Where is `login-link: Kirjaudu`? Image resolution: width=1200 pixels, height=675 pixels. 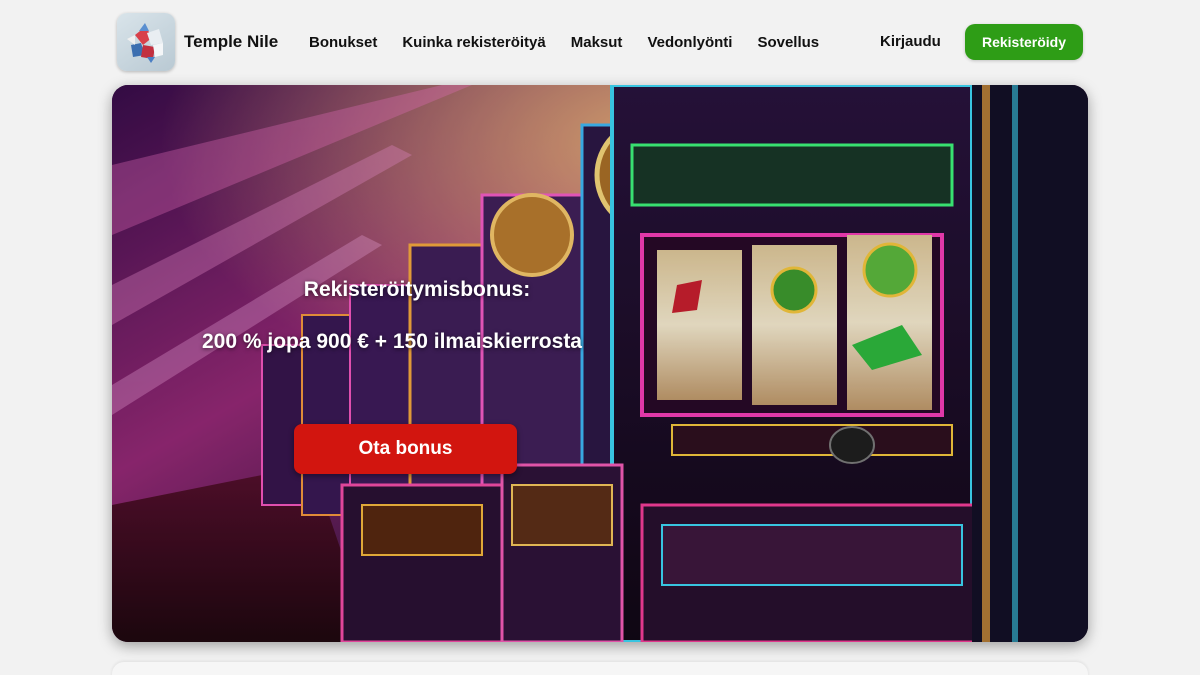
login-link: Kirjaudu is located at coordinates (910, 41).